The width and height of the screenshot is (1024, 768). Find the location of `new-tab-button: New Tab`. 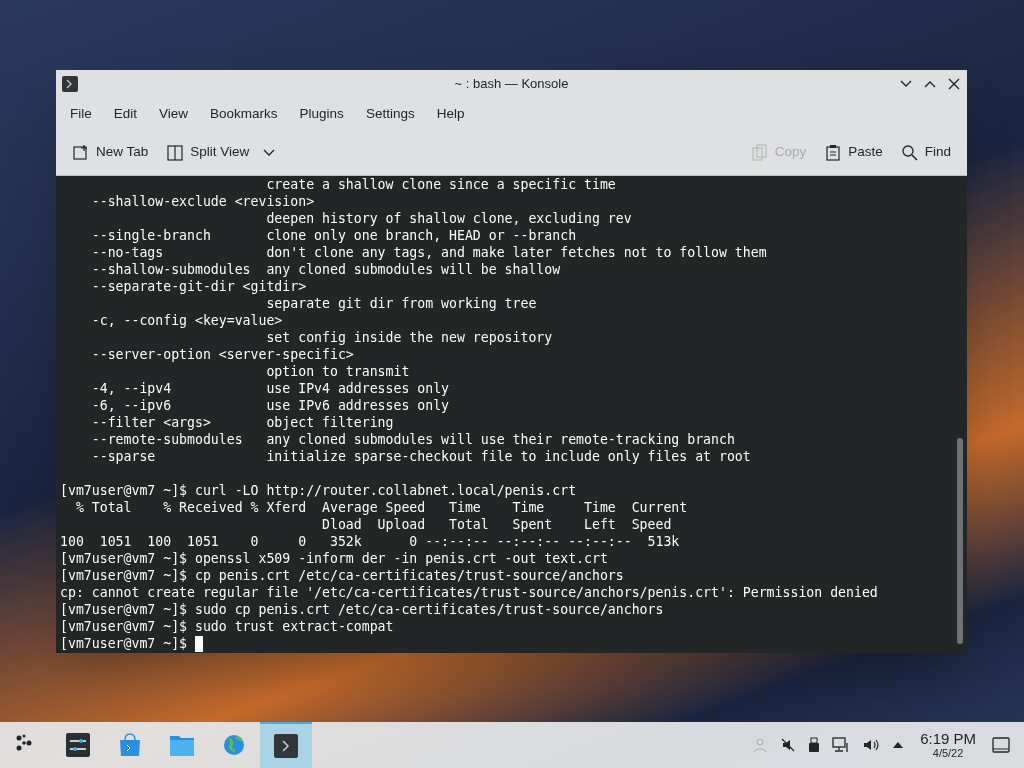

new-tab-button: New Tab is located at coordinates (110, 152).